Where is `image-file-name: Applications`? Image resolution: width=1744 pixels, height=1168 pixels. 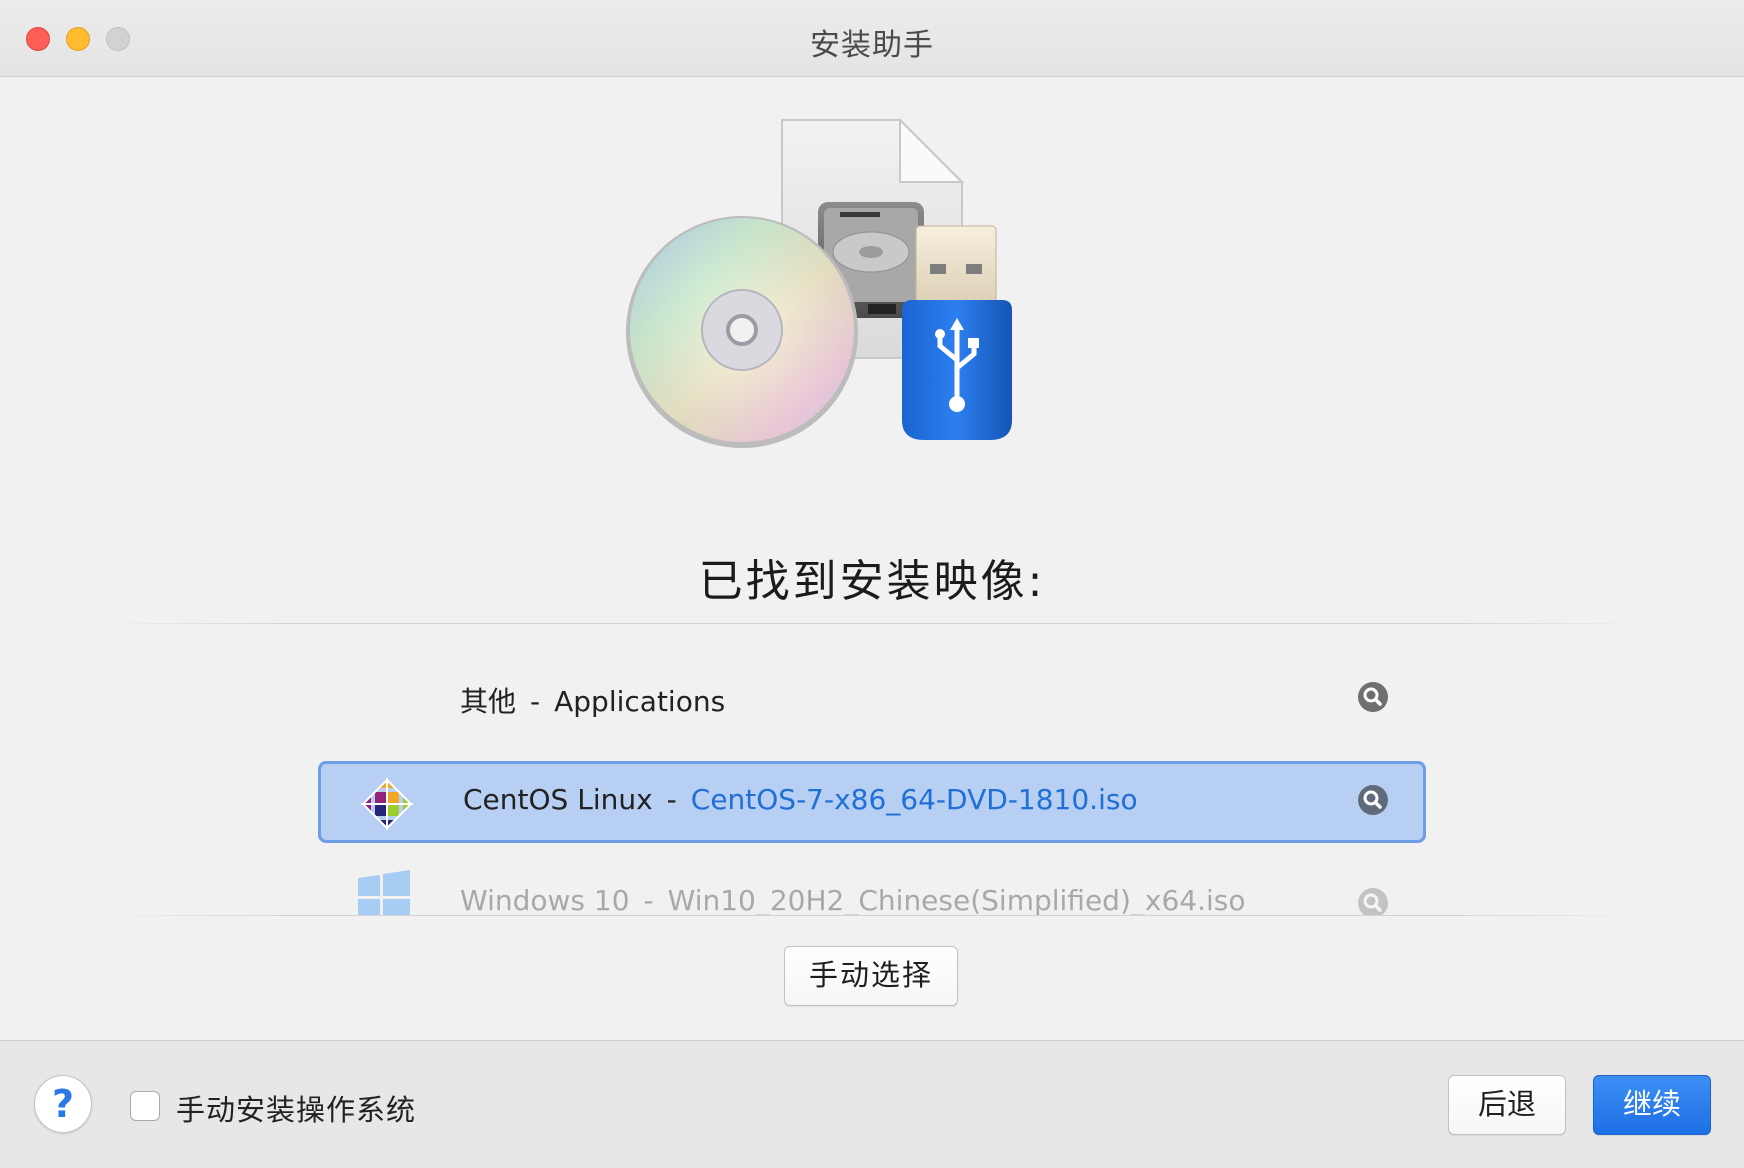 image-file-name: Applications is located at coordinates (640, 701).